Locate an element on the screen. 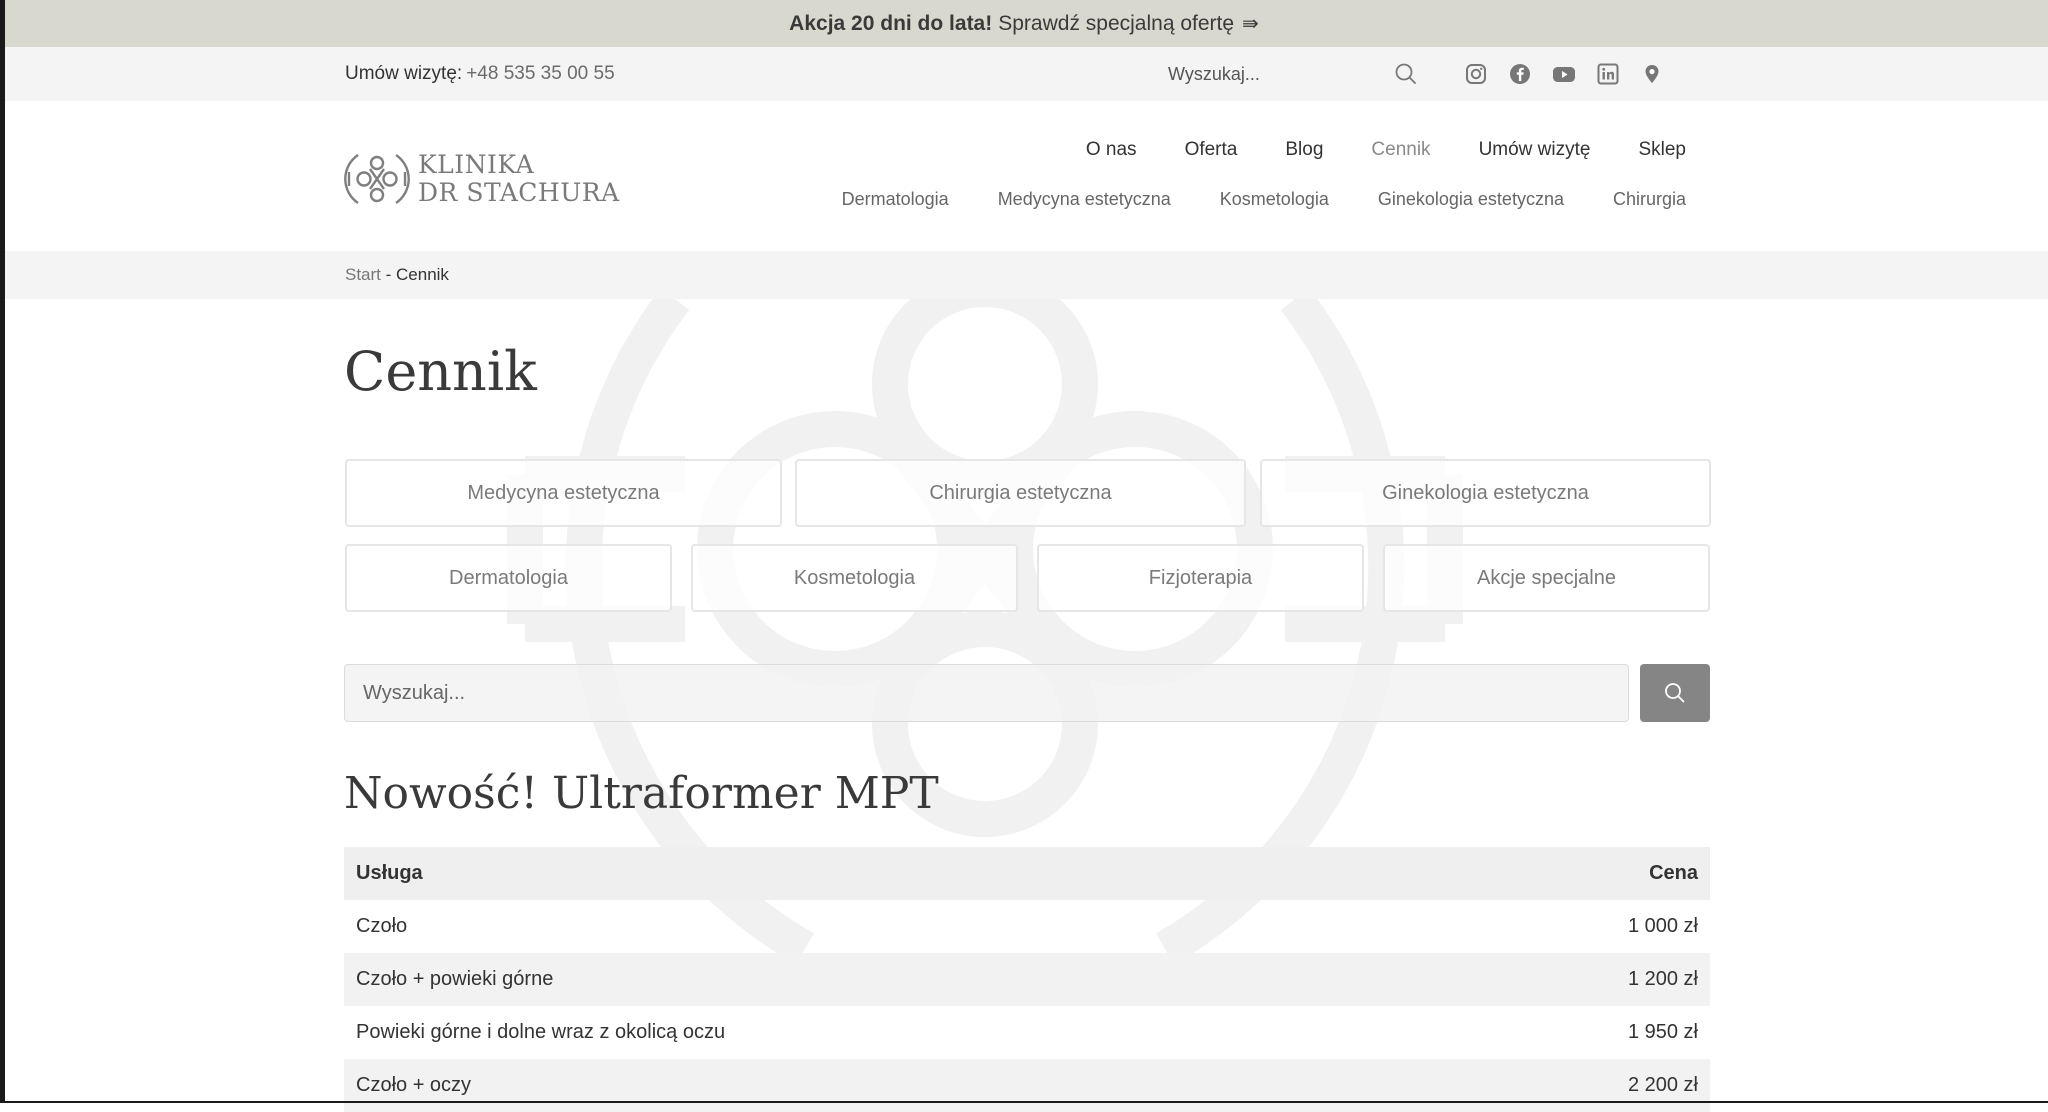 This screenshot has width=2048, height=1112. youtube-icon is located at coordinates (1564, 74).